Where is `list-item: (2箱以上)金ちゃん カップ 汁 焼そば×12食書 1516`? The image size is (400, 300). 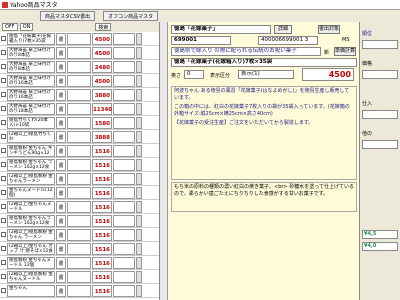
list-item: (2箱以上)金ちゃん カップ 汁 焼そば×12食書 1516 is located at coordinates (79, 249).